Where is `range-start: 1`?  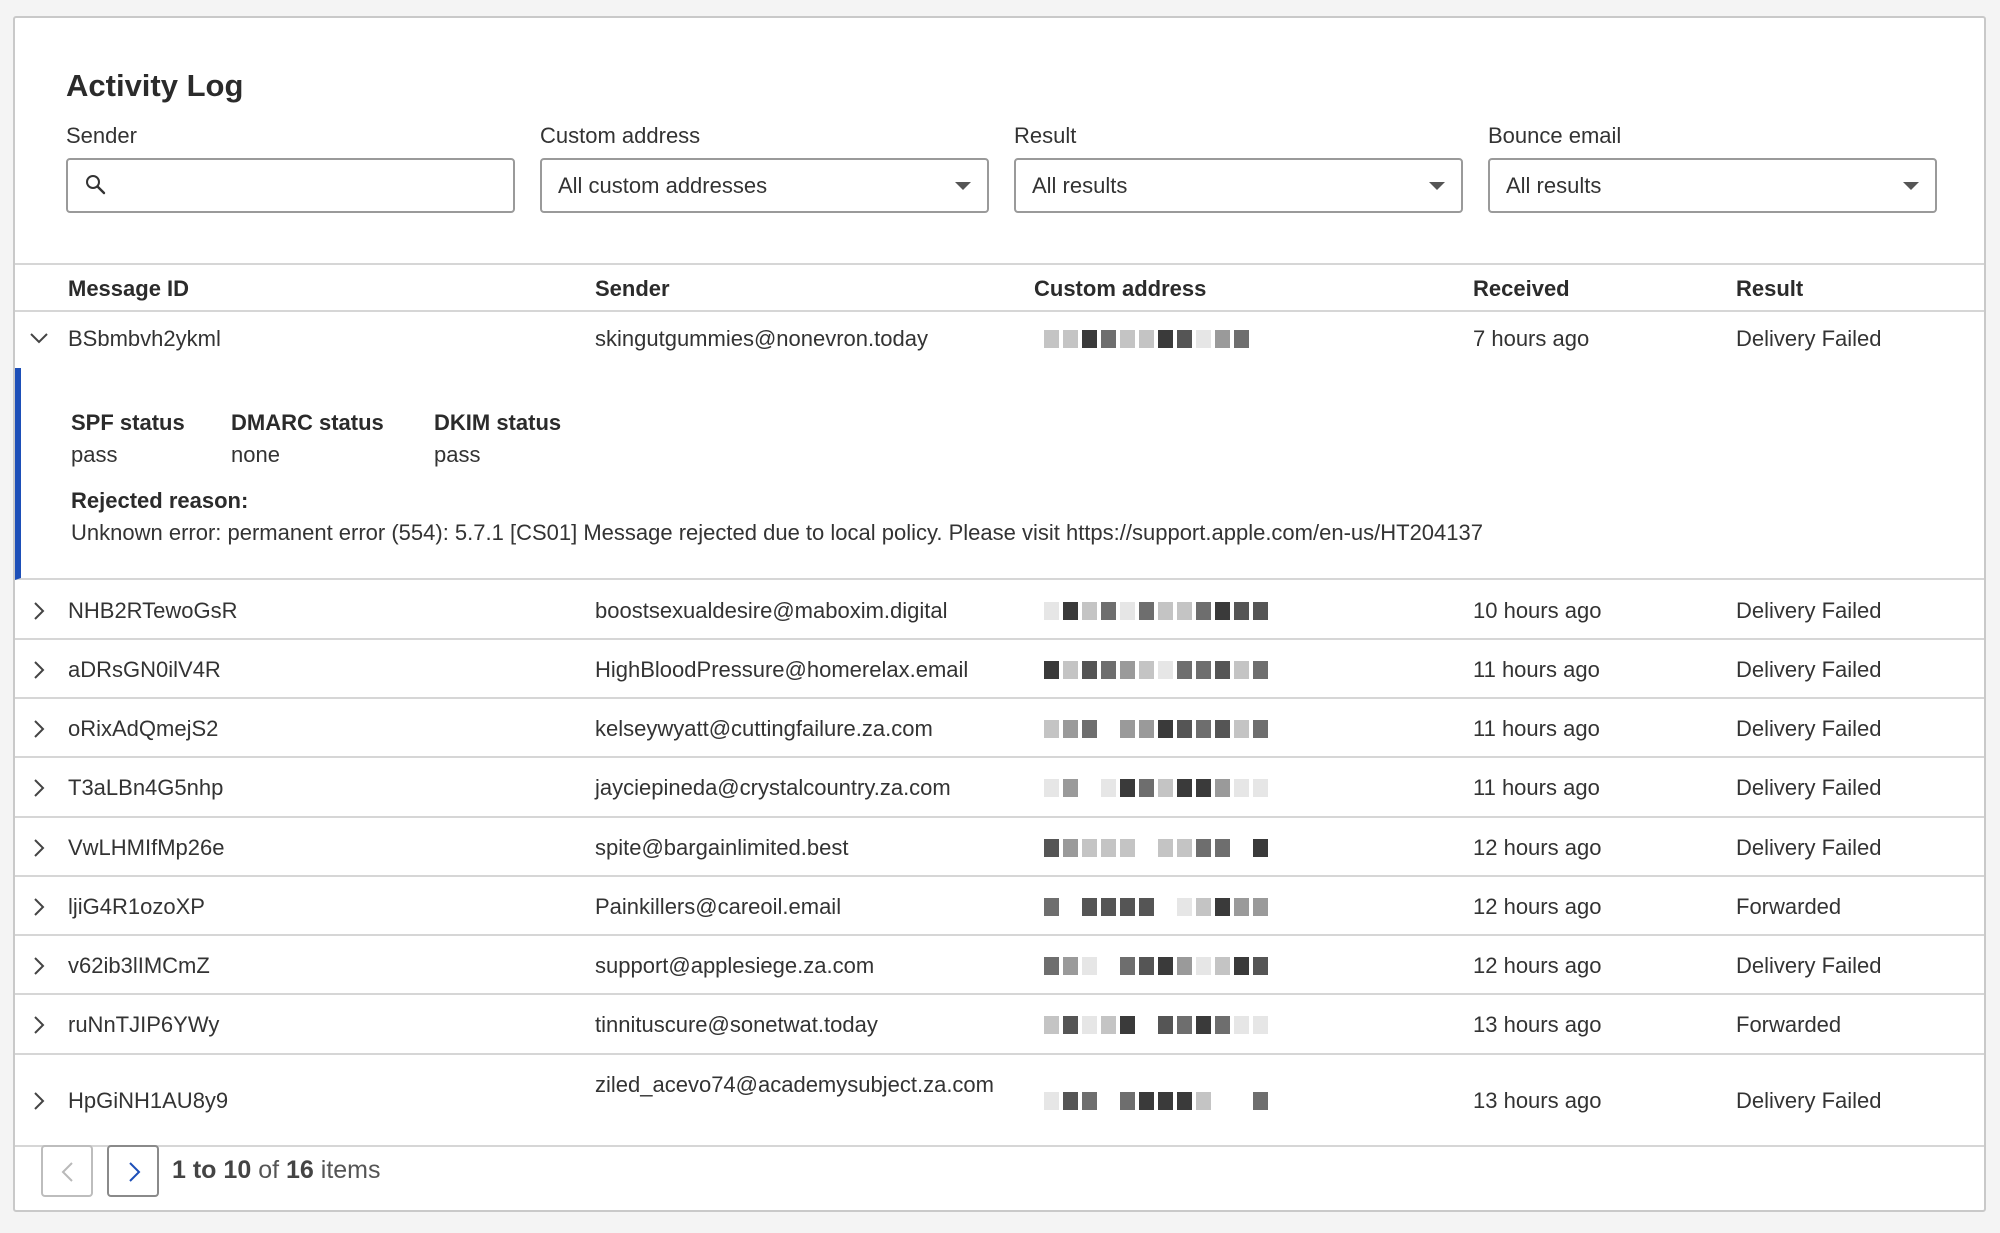
range-start: 1 is located at coordinates (179, 1170).